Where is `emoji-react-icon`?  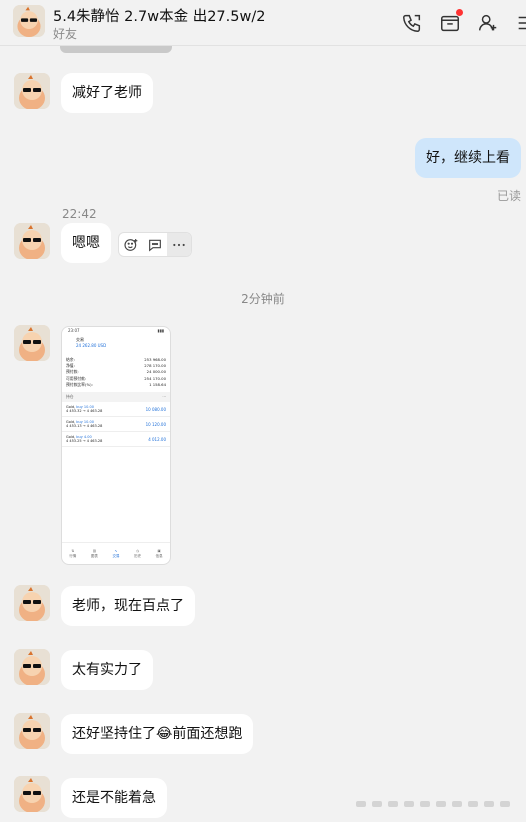
emoji-react-icon is located at coordinates (131, 244).